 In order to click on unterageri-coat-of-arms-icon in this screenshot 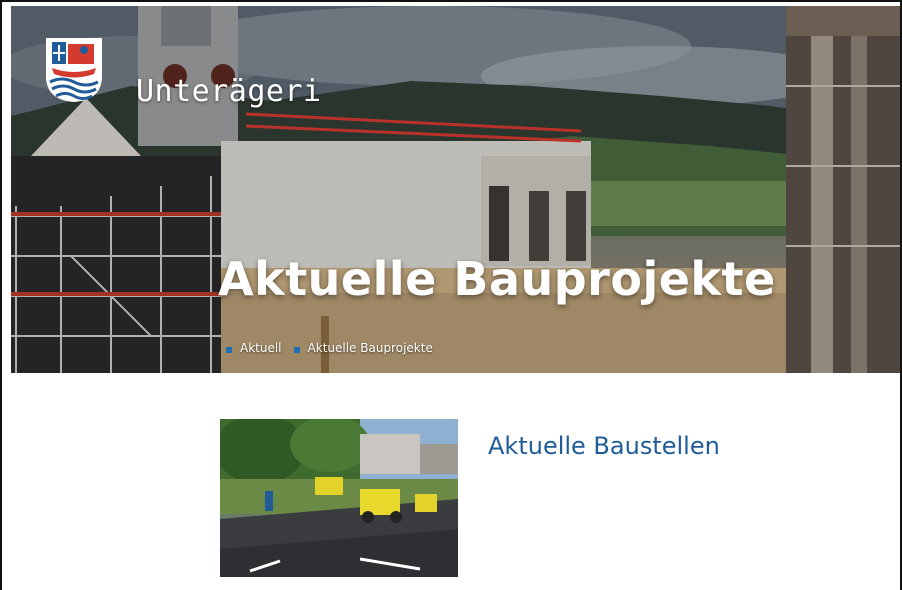, I will do `click(74, 70)`.